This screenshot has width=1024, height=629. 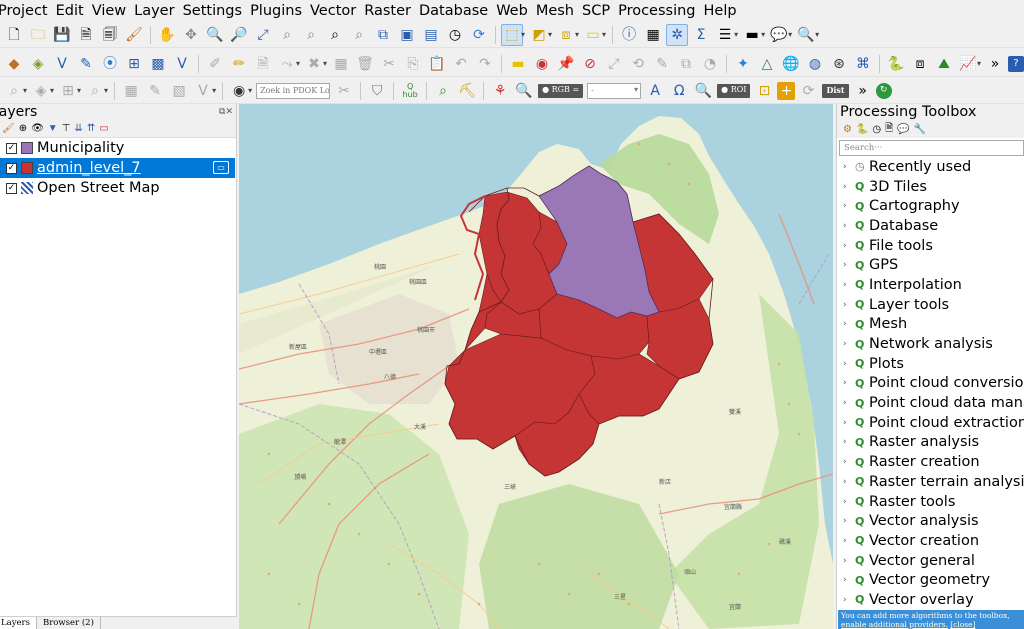 What do you see at coordinates (638, 64) in the screenshot?
I see `rotate-label-icon: ⟲` at bounding box center [638, 64].